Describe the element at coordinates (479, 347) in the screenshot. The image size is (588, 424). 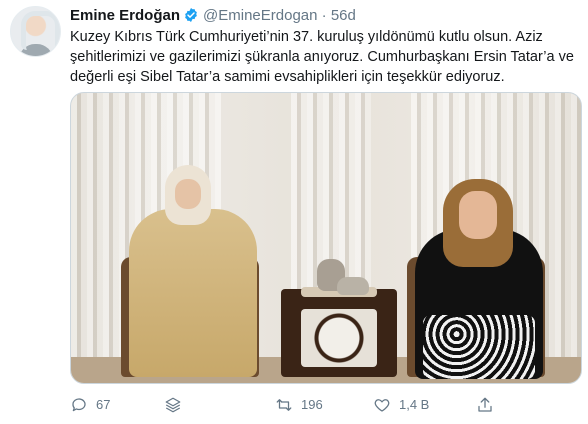
I see `person-right-skirt` at that location.